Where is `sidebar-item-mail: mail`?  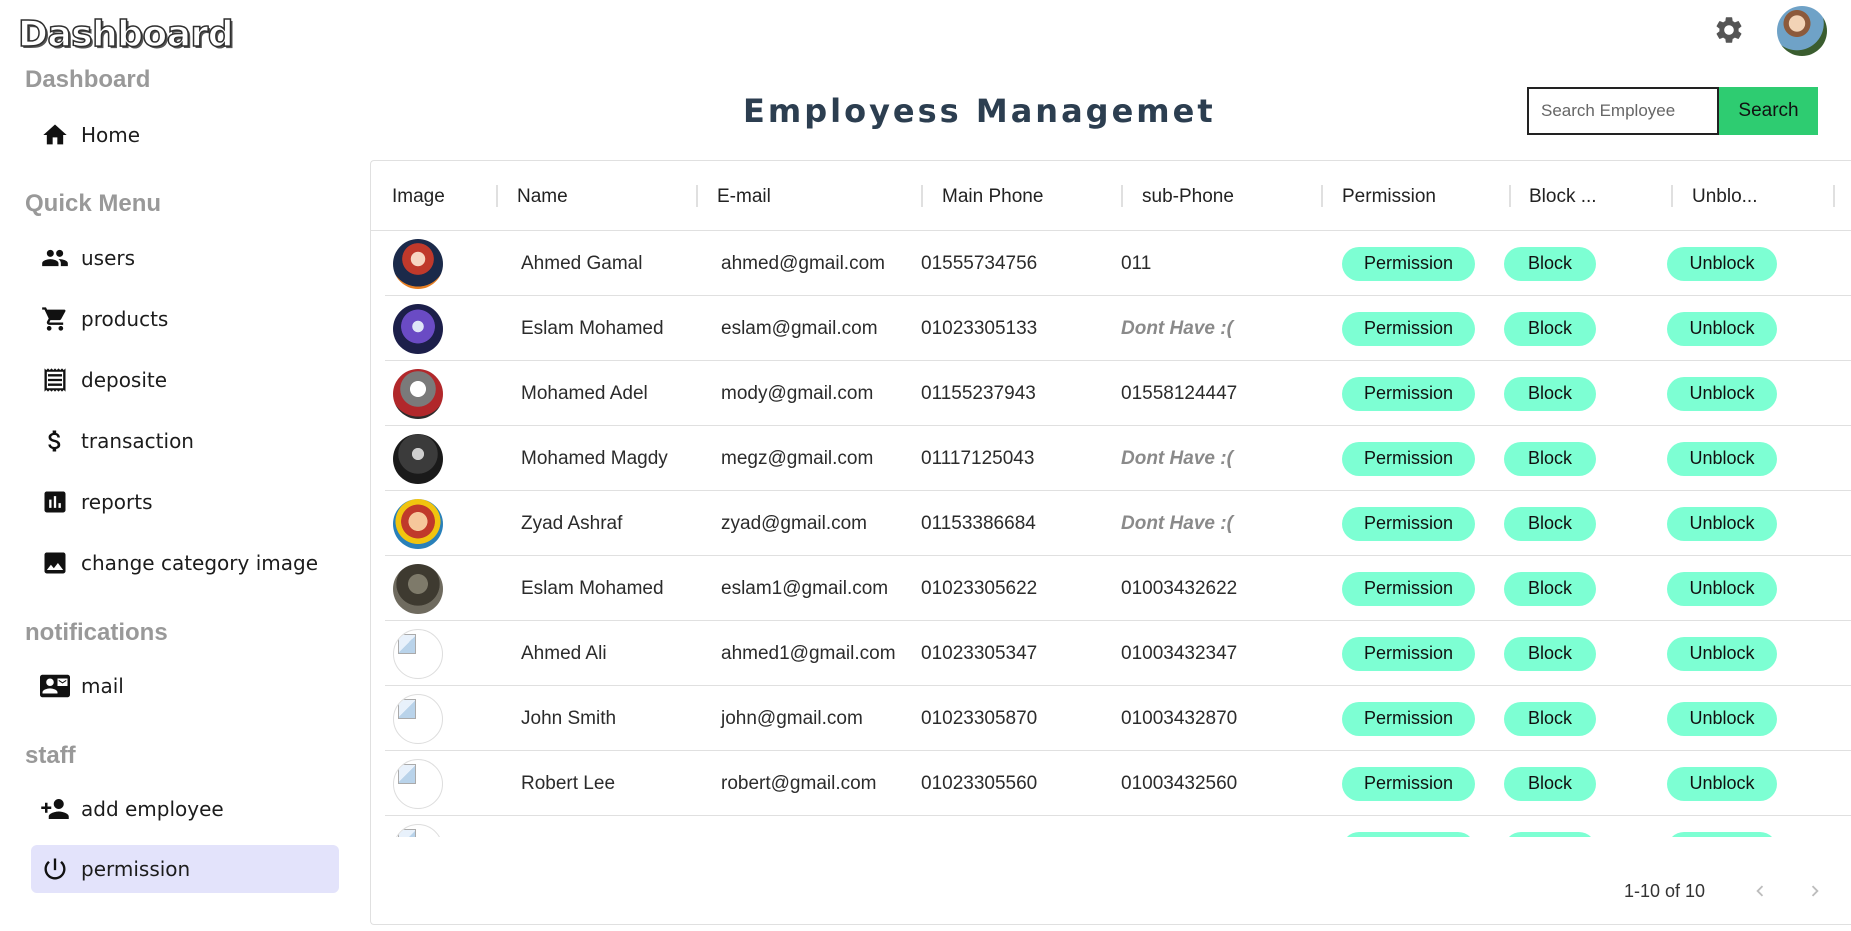 sidebar-item-mail: mail is located at coordinates (185, 686).